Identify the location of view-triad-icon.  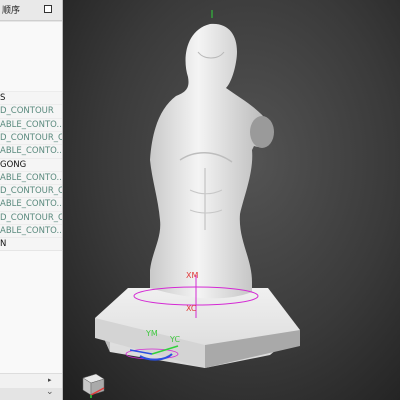
(93, 385).